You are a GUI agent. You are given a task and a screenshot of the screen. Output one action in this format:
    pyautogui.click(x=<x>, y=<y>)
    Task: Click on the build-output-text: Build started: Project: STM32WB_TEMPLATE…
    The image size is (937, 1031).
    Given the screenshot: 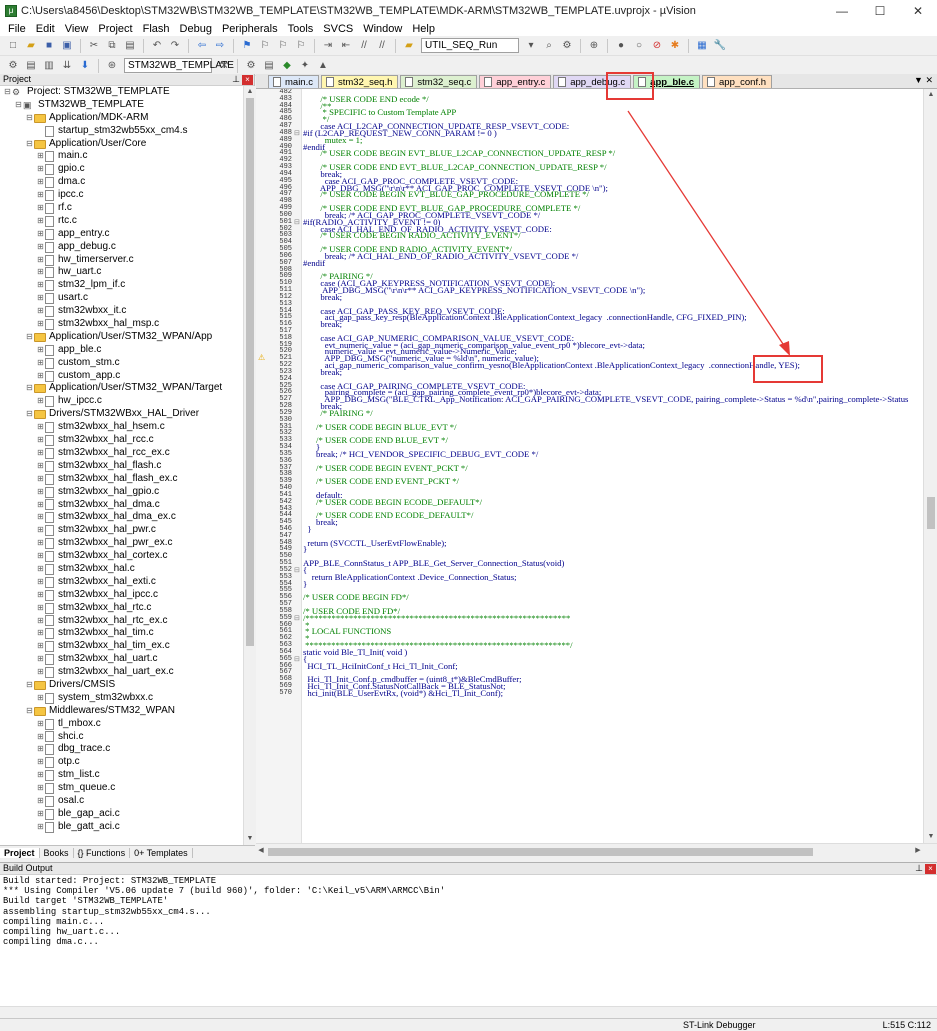 What is the action you would take?
    pyautogui.click(x=468, y=911)
    